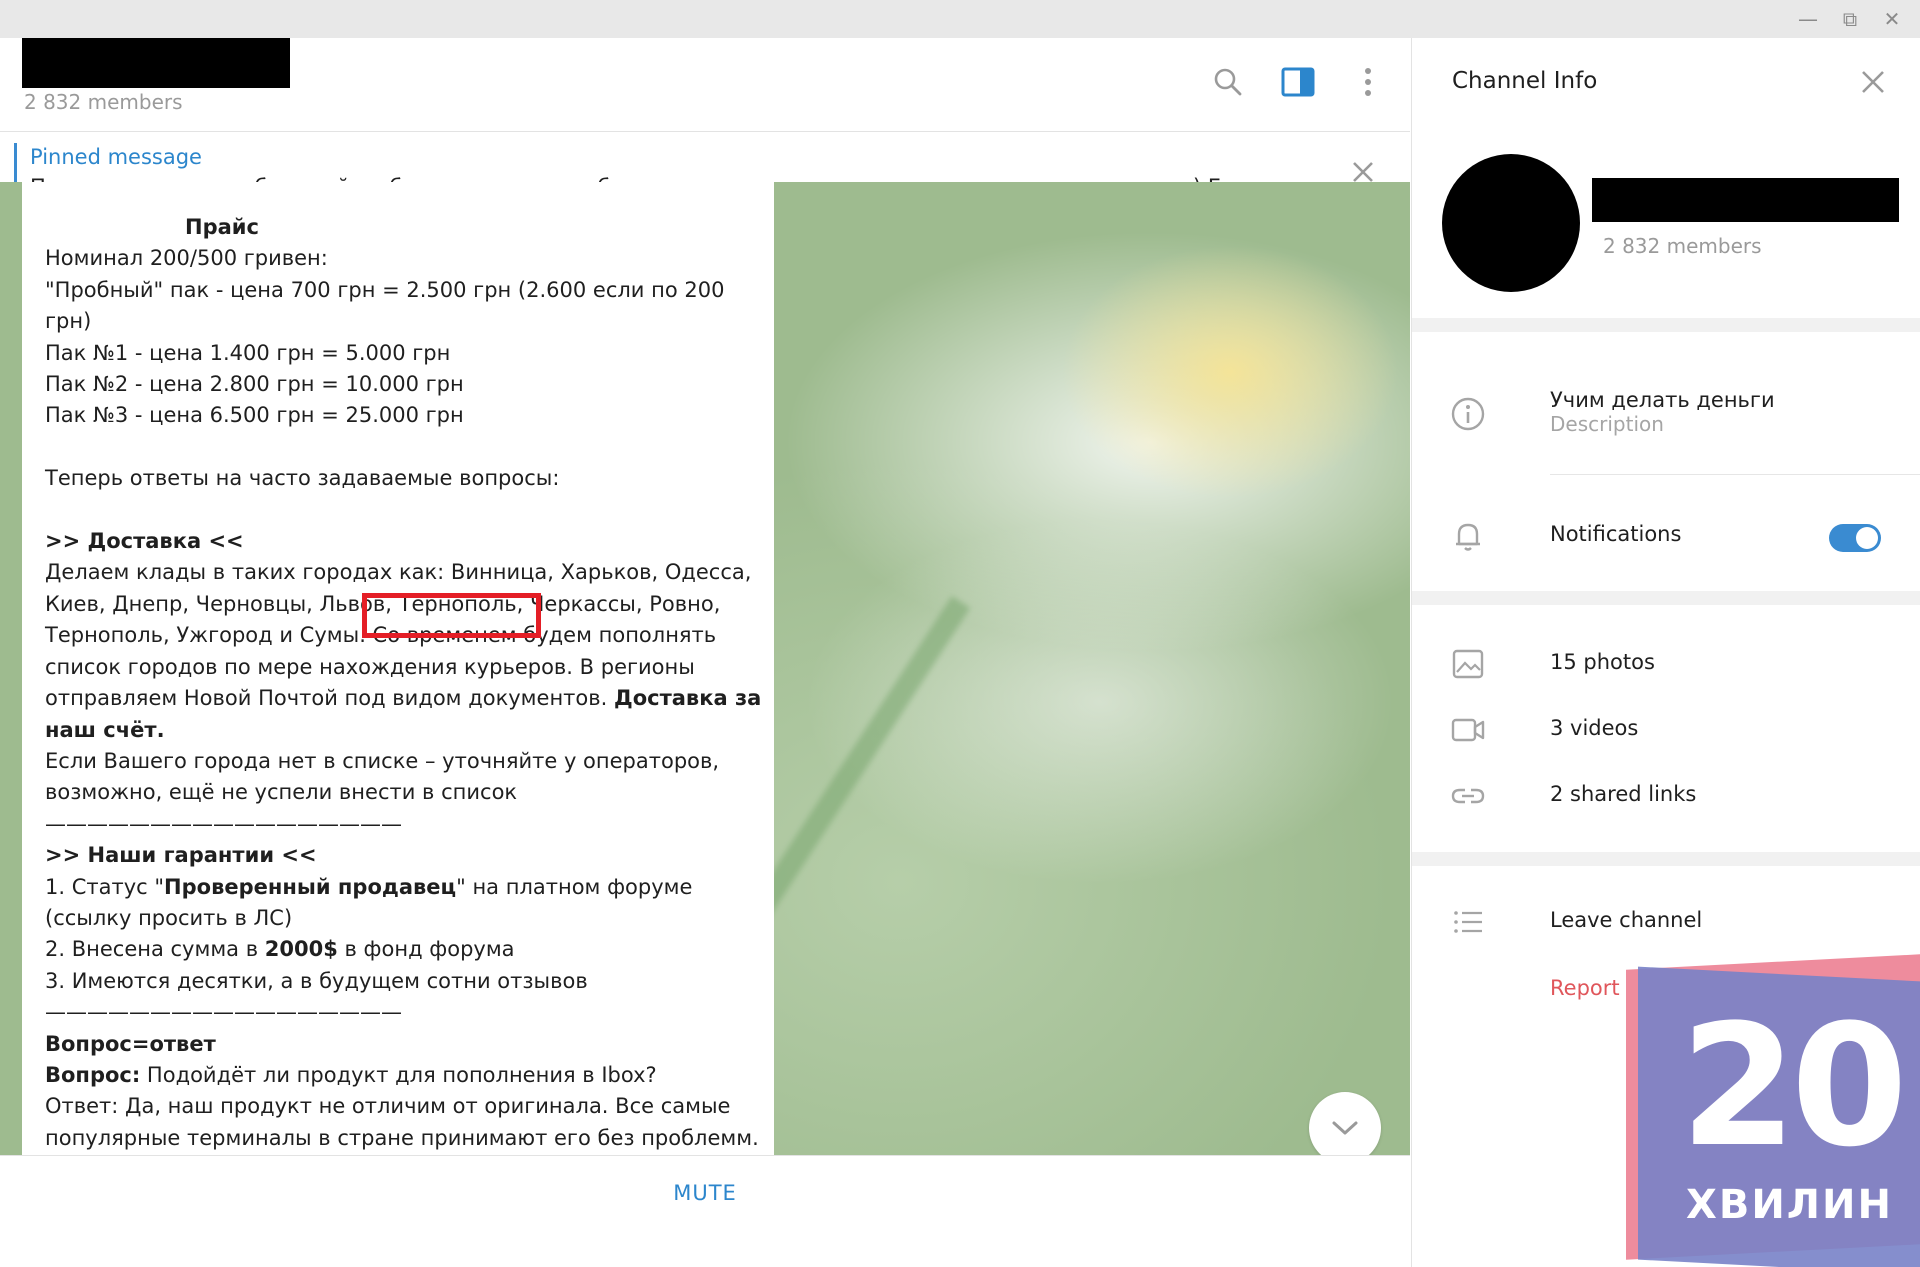 This screenshot has width=1920, height=1267. What do you see at coordinates (93, 1074) in the screenshot?
I see `question-label: Вопрос:` at bounding box center [93, 1074].